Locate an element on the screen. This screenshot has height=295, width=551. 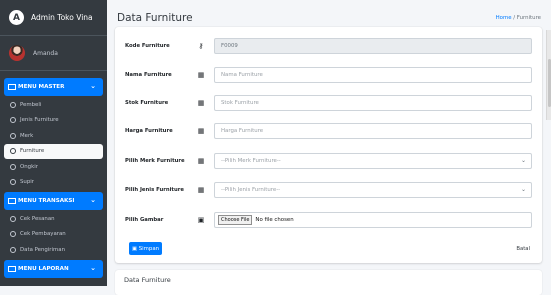
kode-furniture-input: F0009 is located at coordinates (373, 46).